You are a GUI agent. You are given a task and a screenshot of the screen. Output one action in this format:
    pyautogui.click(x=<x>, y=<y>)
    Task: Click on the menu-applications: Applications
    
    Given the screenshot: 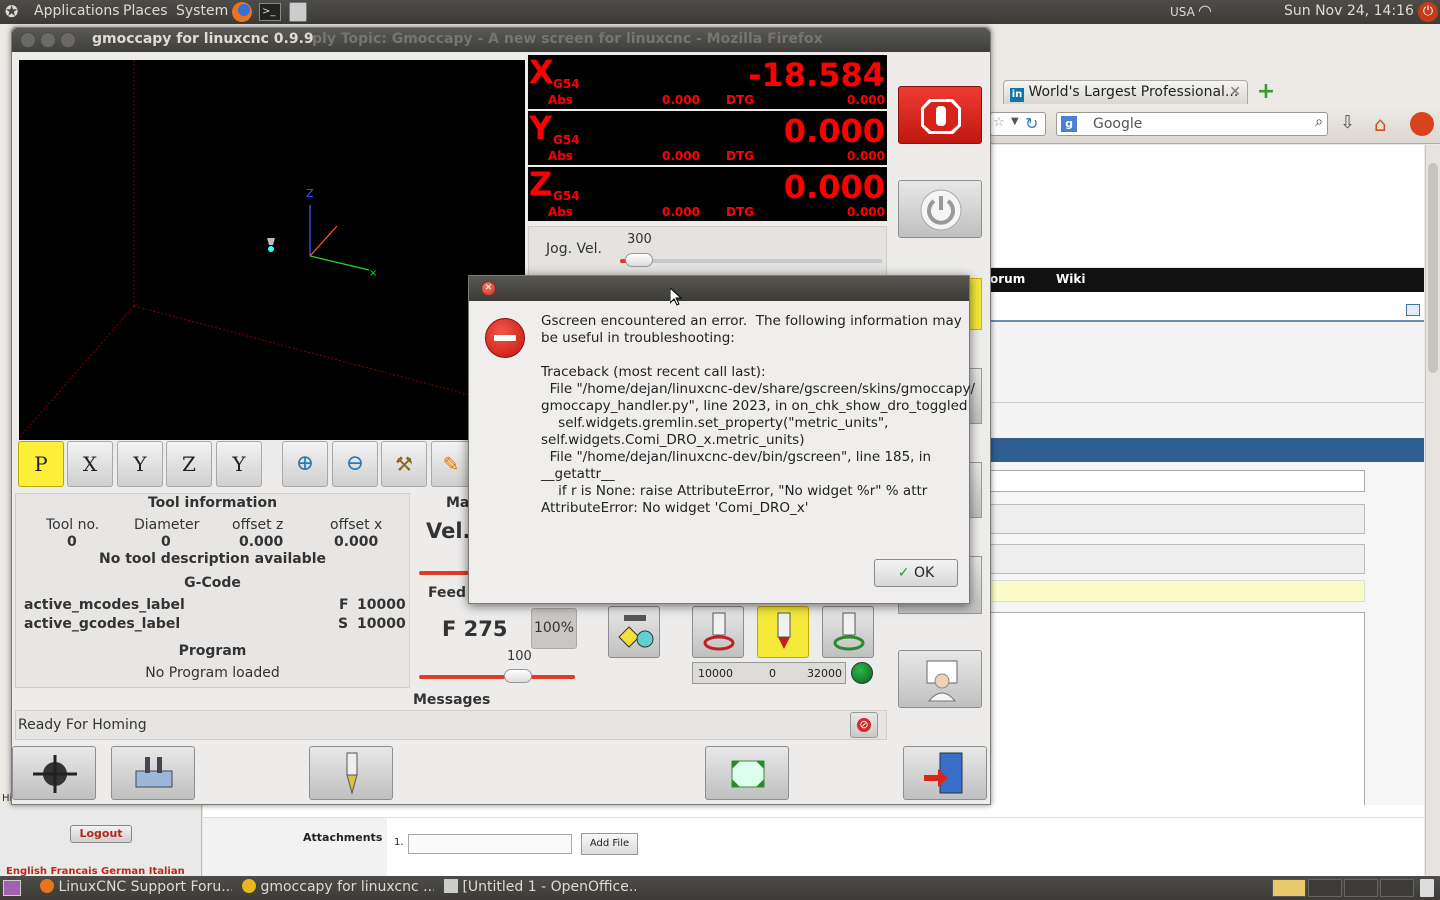 What is the action you would take?
    pyautogui.click(x=77, y=11)
    